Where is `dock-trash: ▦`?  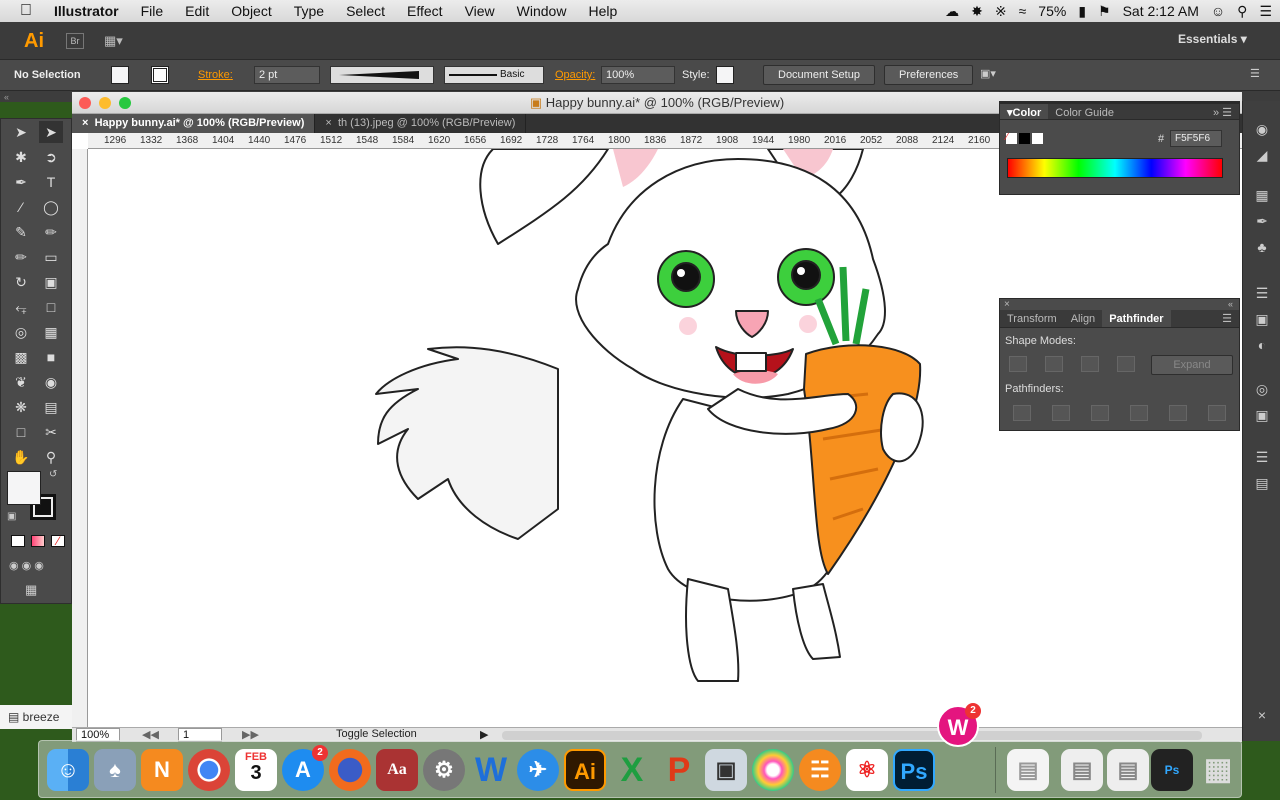
dock-trash: ▦ is located at coordinates (1218, 770).